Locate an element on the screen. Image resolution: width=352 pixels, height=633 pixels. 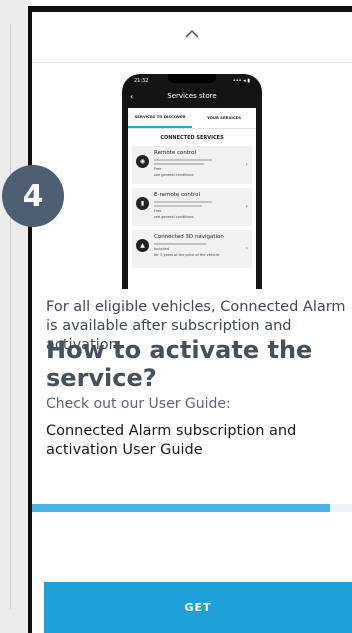
mock-section-title: CONNECTED SERVICES is located at coordinates (192, 138).